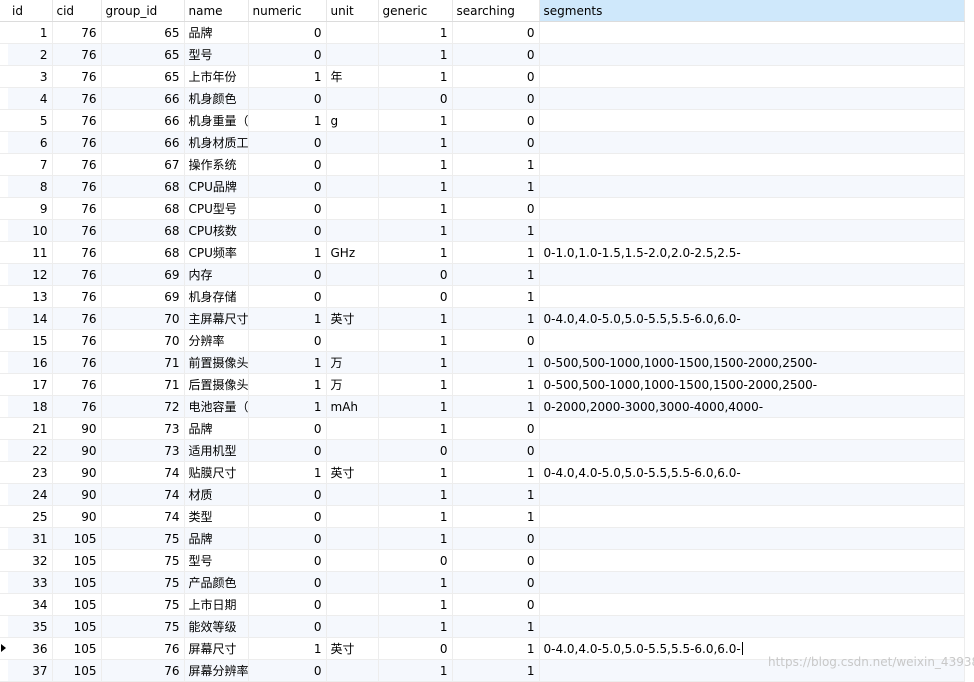 This screenshot has width=974, height=682. Describe the element at coordinates (30, 538) in the screenshot. I see `cell-id: 31` at that location.